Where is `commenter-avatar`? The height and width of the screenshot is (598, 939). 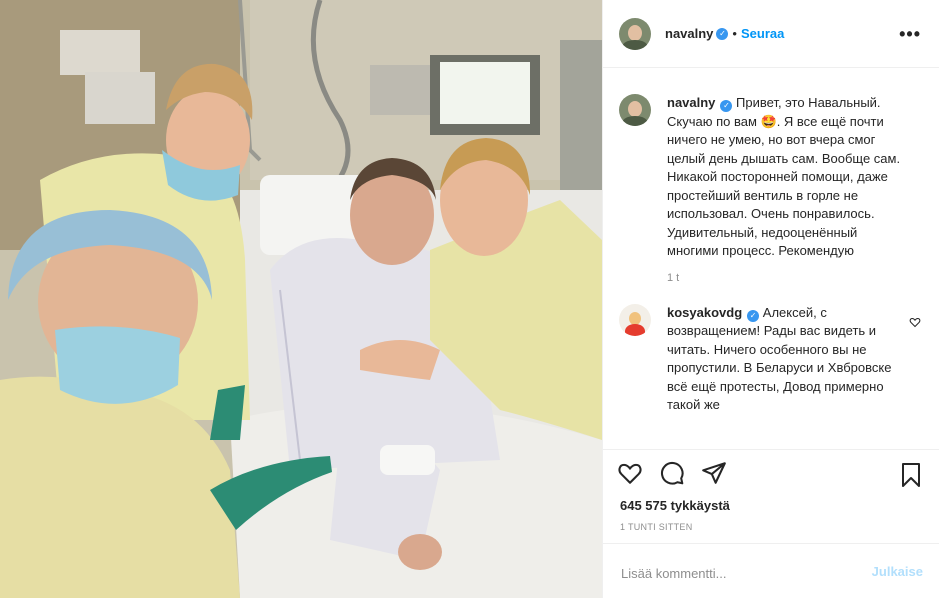
commenter-avatar is located at coordinates (635, 319).